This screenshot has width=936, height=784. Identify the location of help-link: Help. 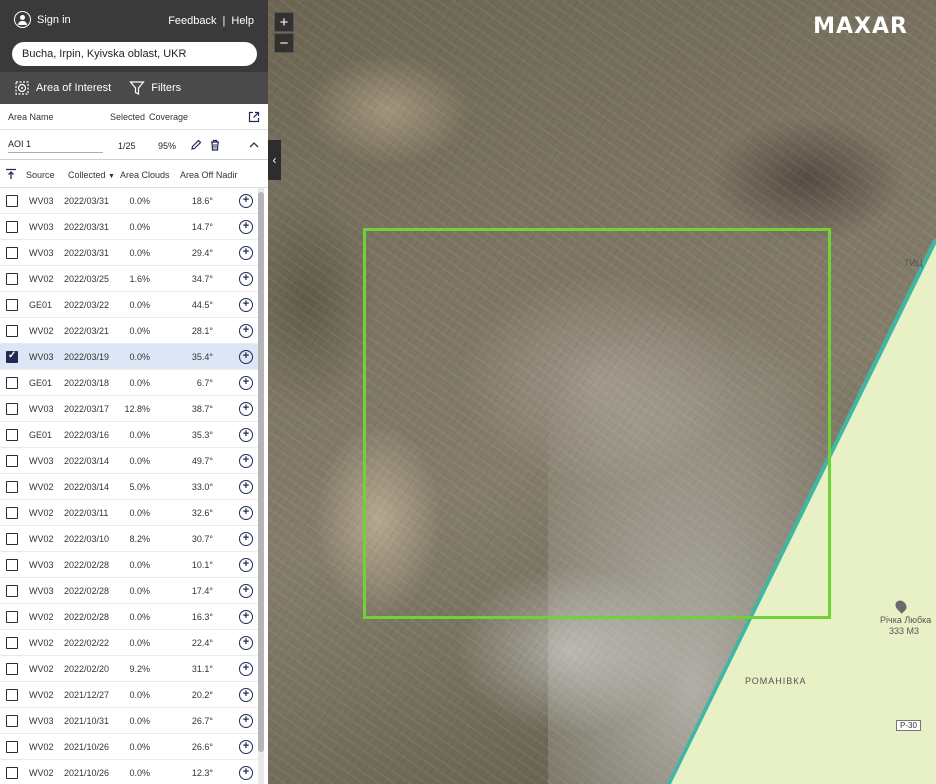
(242, 21).